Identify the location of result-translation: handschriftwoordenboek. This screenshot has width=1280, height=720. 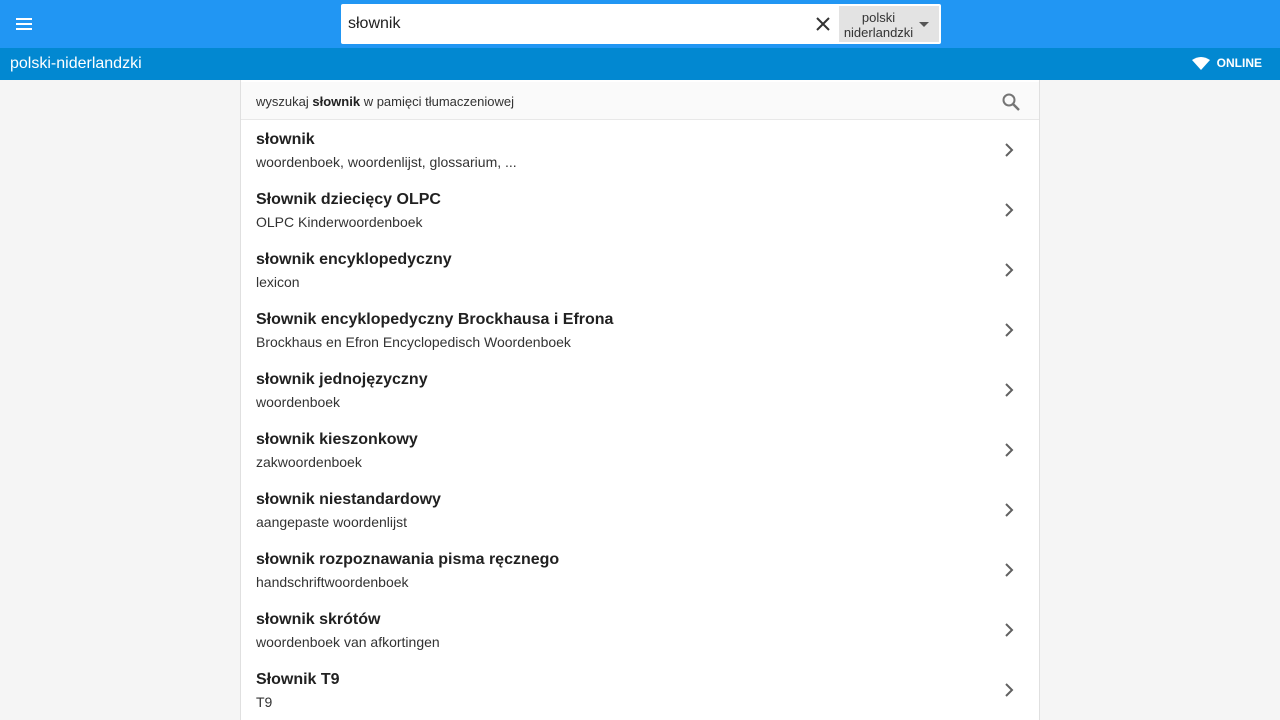
(332, 582).